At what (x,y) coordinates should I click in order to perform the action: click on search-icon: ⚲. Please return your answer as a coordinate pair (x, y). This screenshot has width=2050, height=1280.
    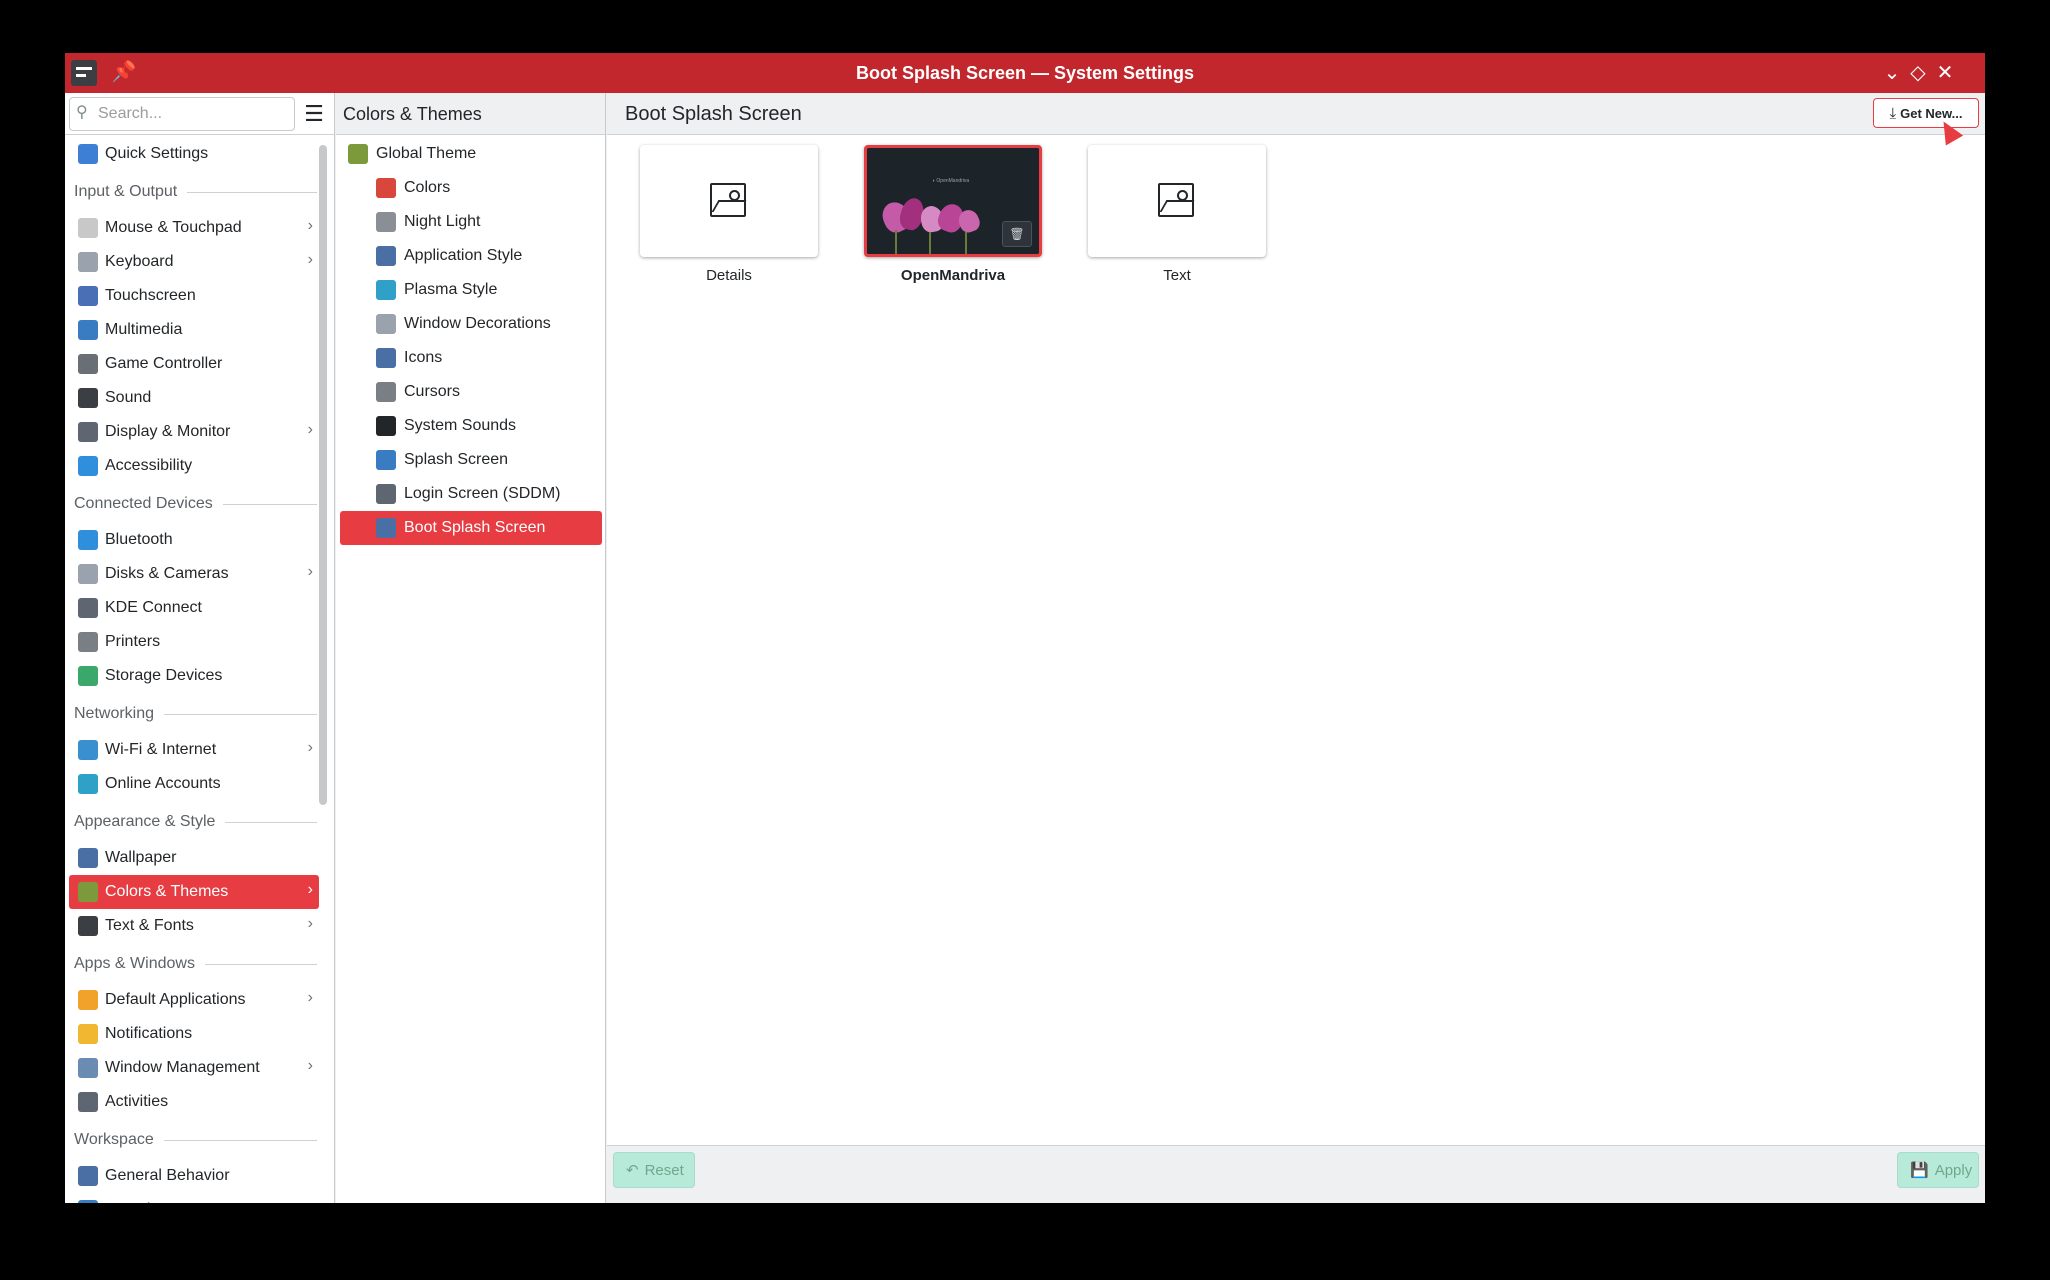
    Looking at the image, I should click on (82, 112).